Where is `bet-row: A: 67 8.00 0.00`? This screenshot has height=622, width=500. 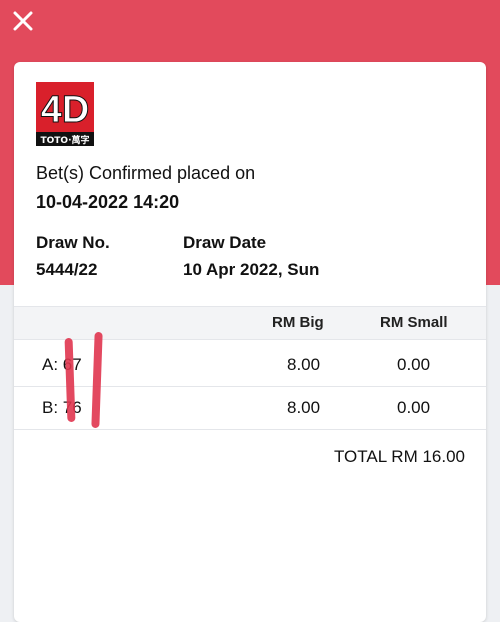 bet-row: A: 67 8.00 0.00 is located at coordinates (250, 365).